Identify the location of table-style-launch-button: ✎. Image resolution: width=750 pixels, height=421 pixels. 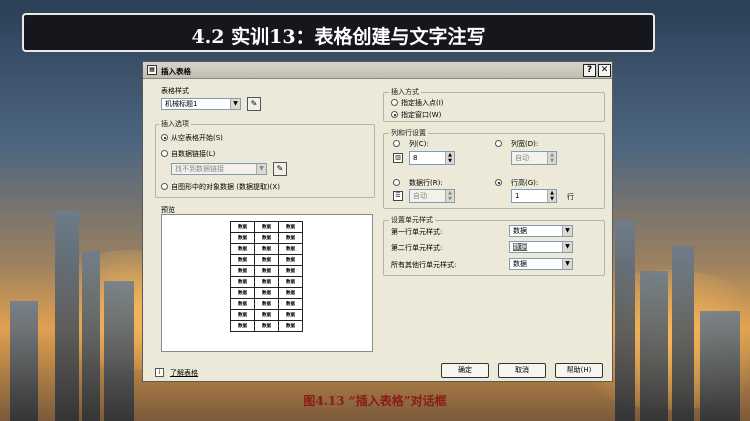
(254, 104).